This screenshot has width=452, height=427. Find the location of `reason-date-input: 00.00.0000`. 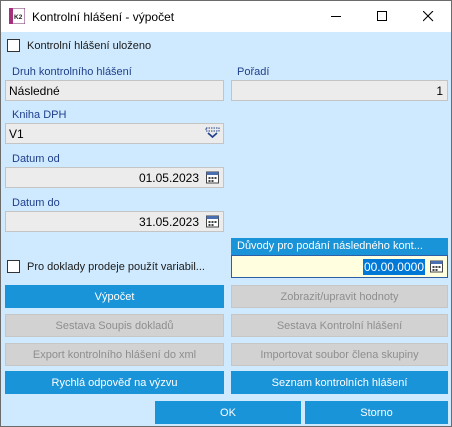

reason-date-input: 00.00.0000 is located at coordinates (339, 266).